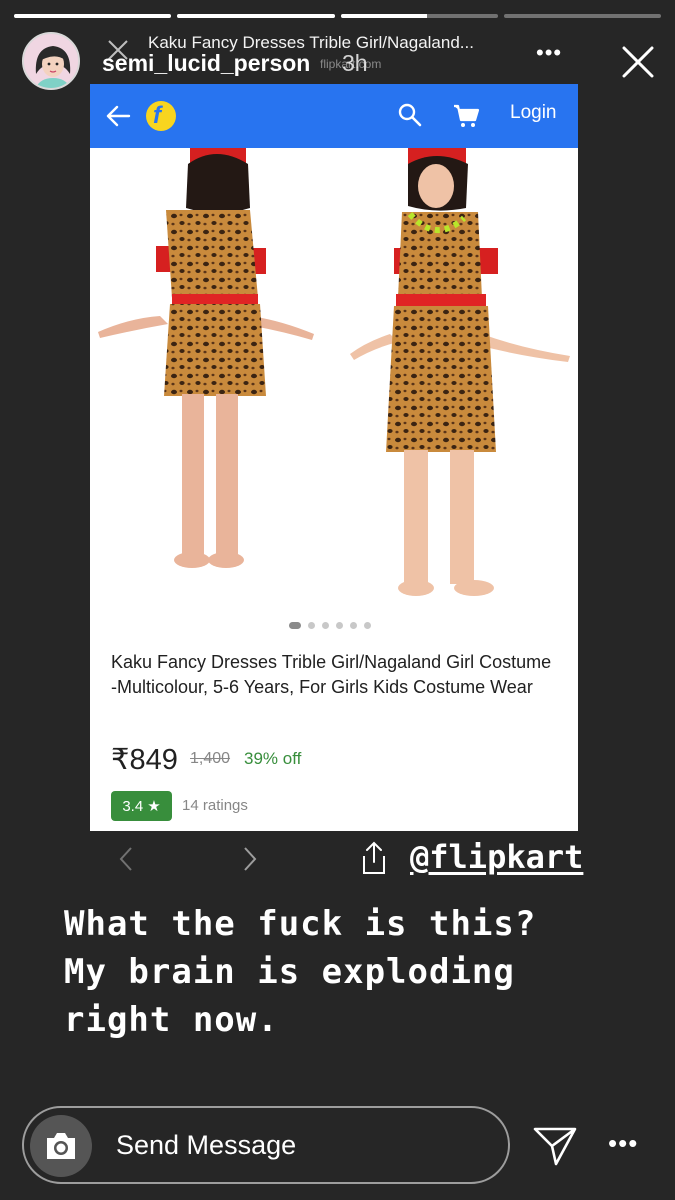 The image size is (675, 1200). Describe the element at coordinates (467, 115) in the screenshot. I see `cart-icon` at that location.